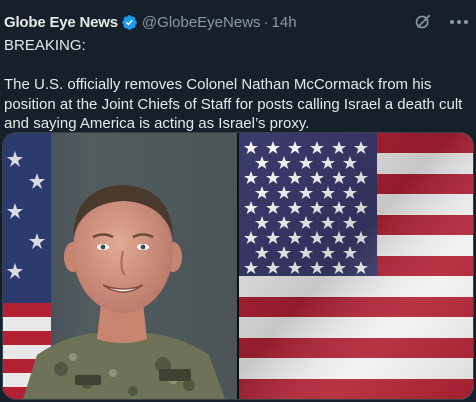 The width and height of the screenshot is (476, 402). I want to click on author-name: Globe Eye News, so click(61, 22).